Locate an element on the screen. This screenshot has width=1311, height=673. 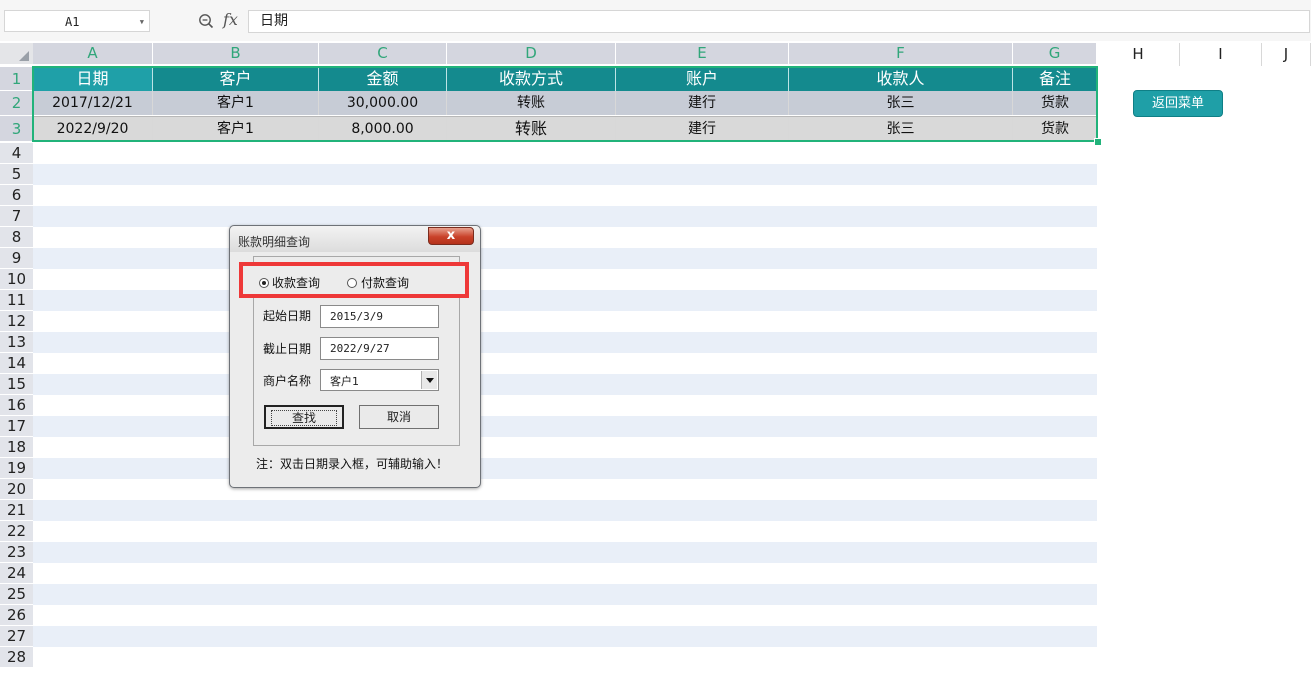
header-cell-date: 日期 is located at coordinates (93, 79).